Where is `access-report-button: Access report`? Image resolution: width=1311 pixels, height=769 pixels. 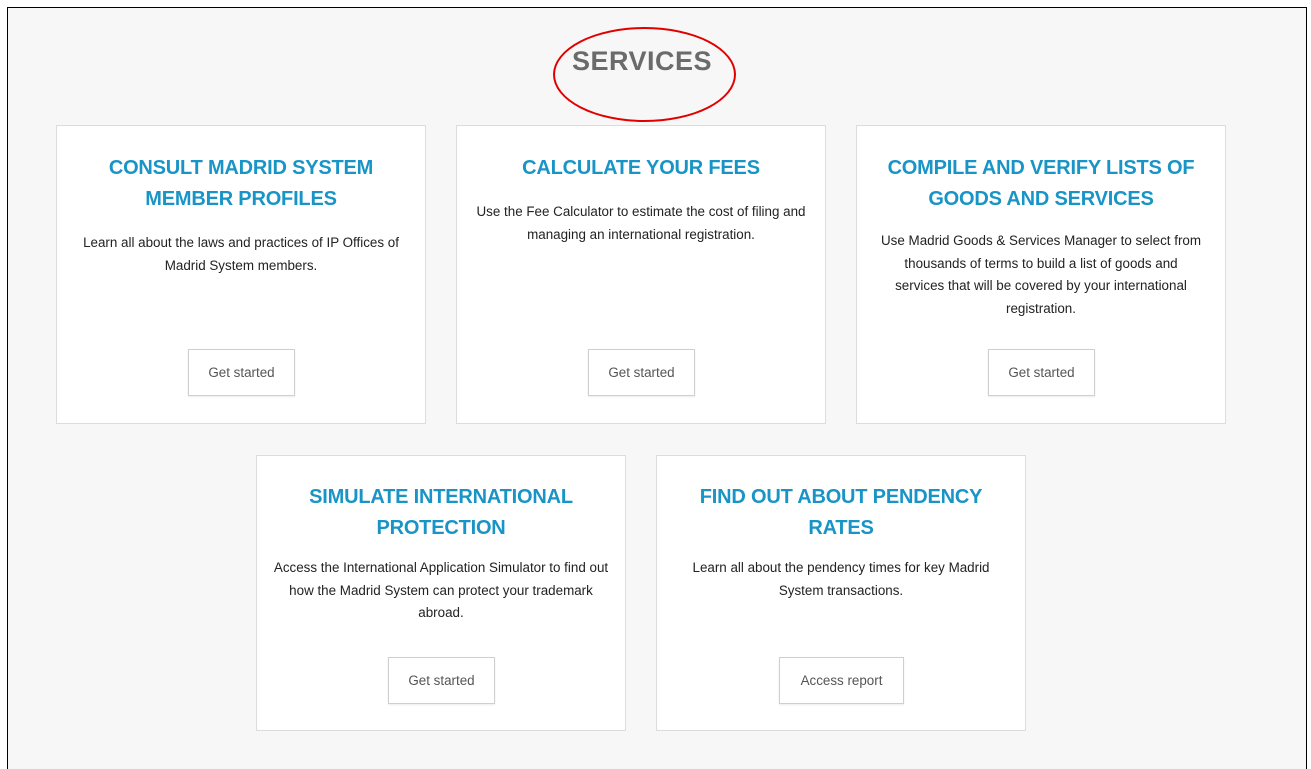
access-report-button: Access report is located at coordinates (841, 680).